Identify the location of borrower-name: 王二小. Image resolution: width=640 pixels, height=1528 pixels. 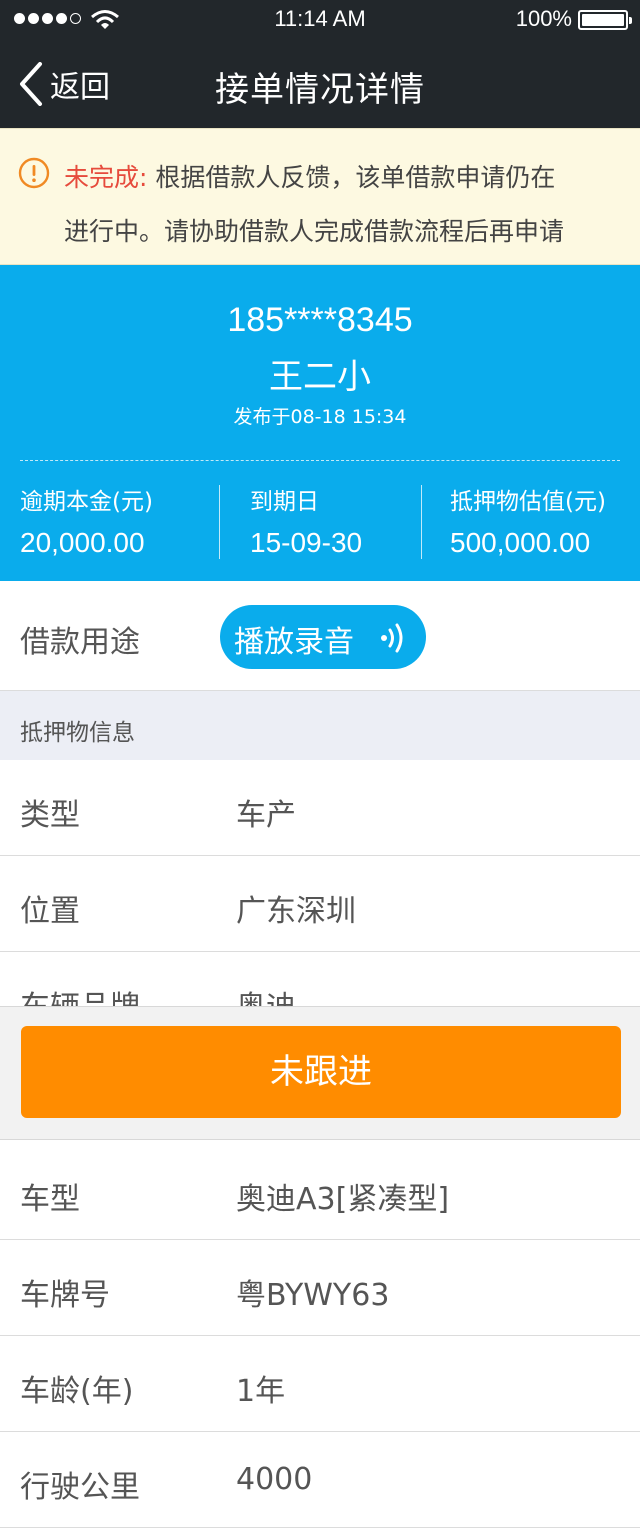
(320, 377).